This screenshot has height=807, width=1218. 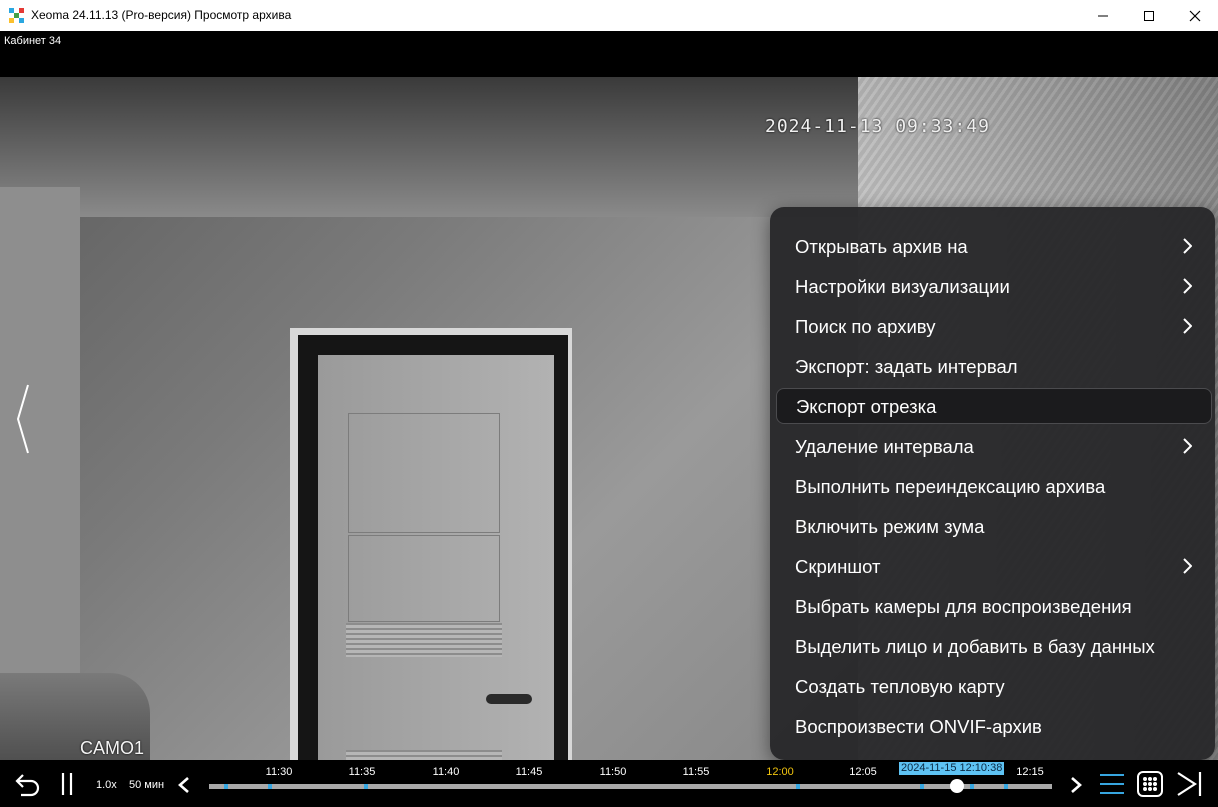 I want to click on pause-icon, so click(x=67, y=784).